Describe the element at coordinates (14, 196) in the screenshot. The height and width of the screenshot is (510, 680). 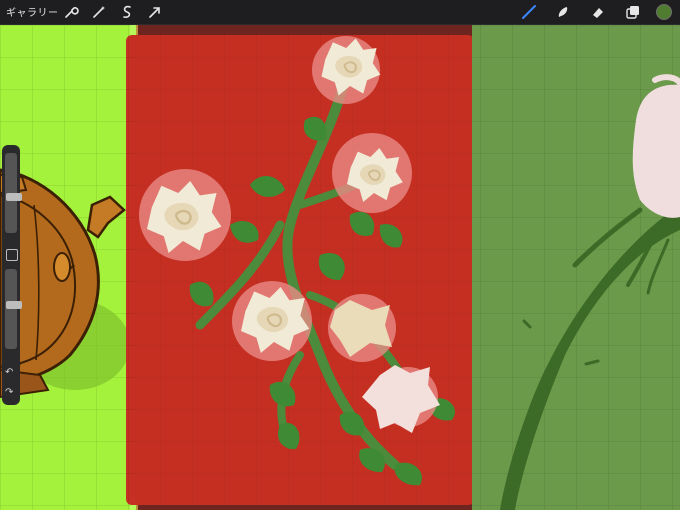
I see `brush-size-thumb` at that location.